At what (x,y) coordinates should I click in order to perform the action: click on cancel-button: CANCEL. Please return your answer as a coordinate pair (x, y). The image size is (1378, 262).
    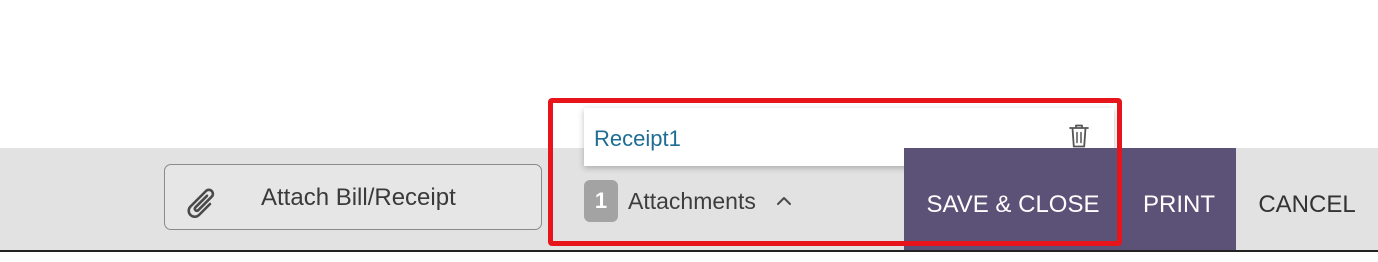
    Looking at the image, I should click on (1307, 199).